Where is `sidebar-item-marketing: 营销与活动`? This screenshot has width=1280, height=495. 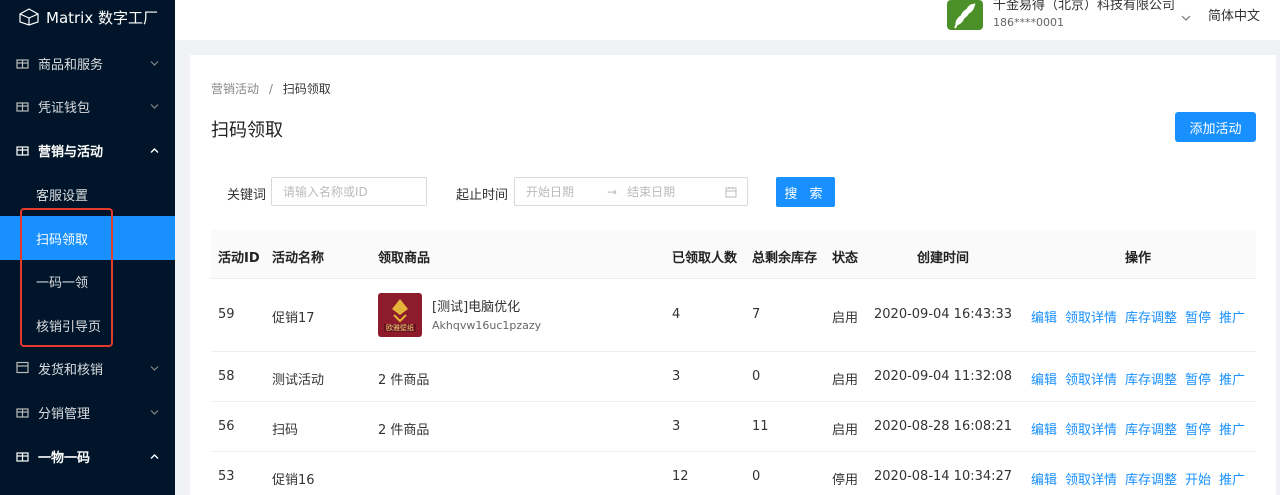 sidebar-item-marketing: 营销与活动 is located at coordinates (87, 150).